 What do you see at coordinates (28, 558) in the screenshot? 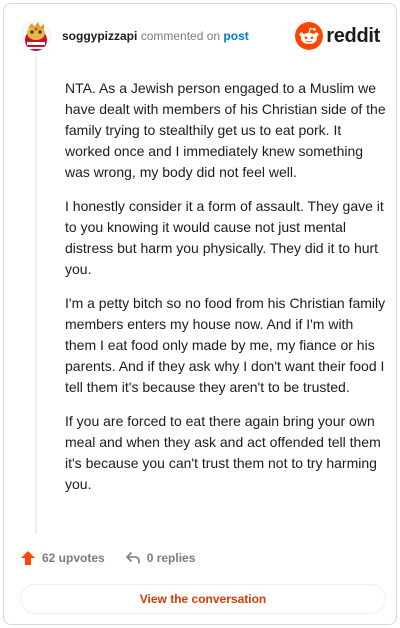
I see `upvote-arrow-icon` at bounding box center [28, 558].